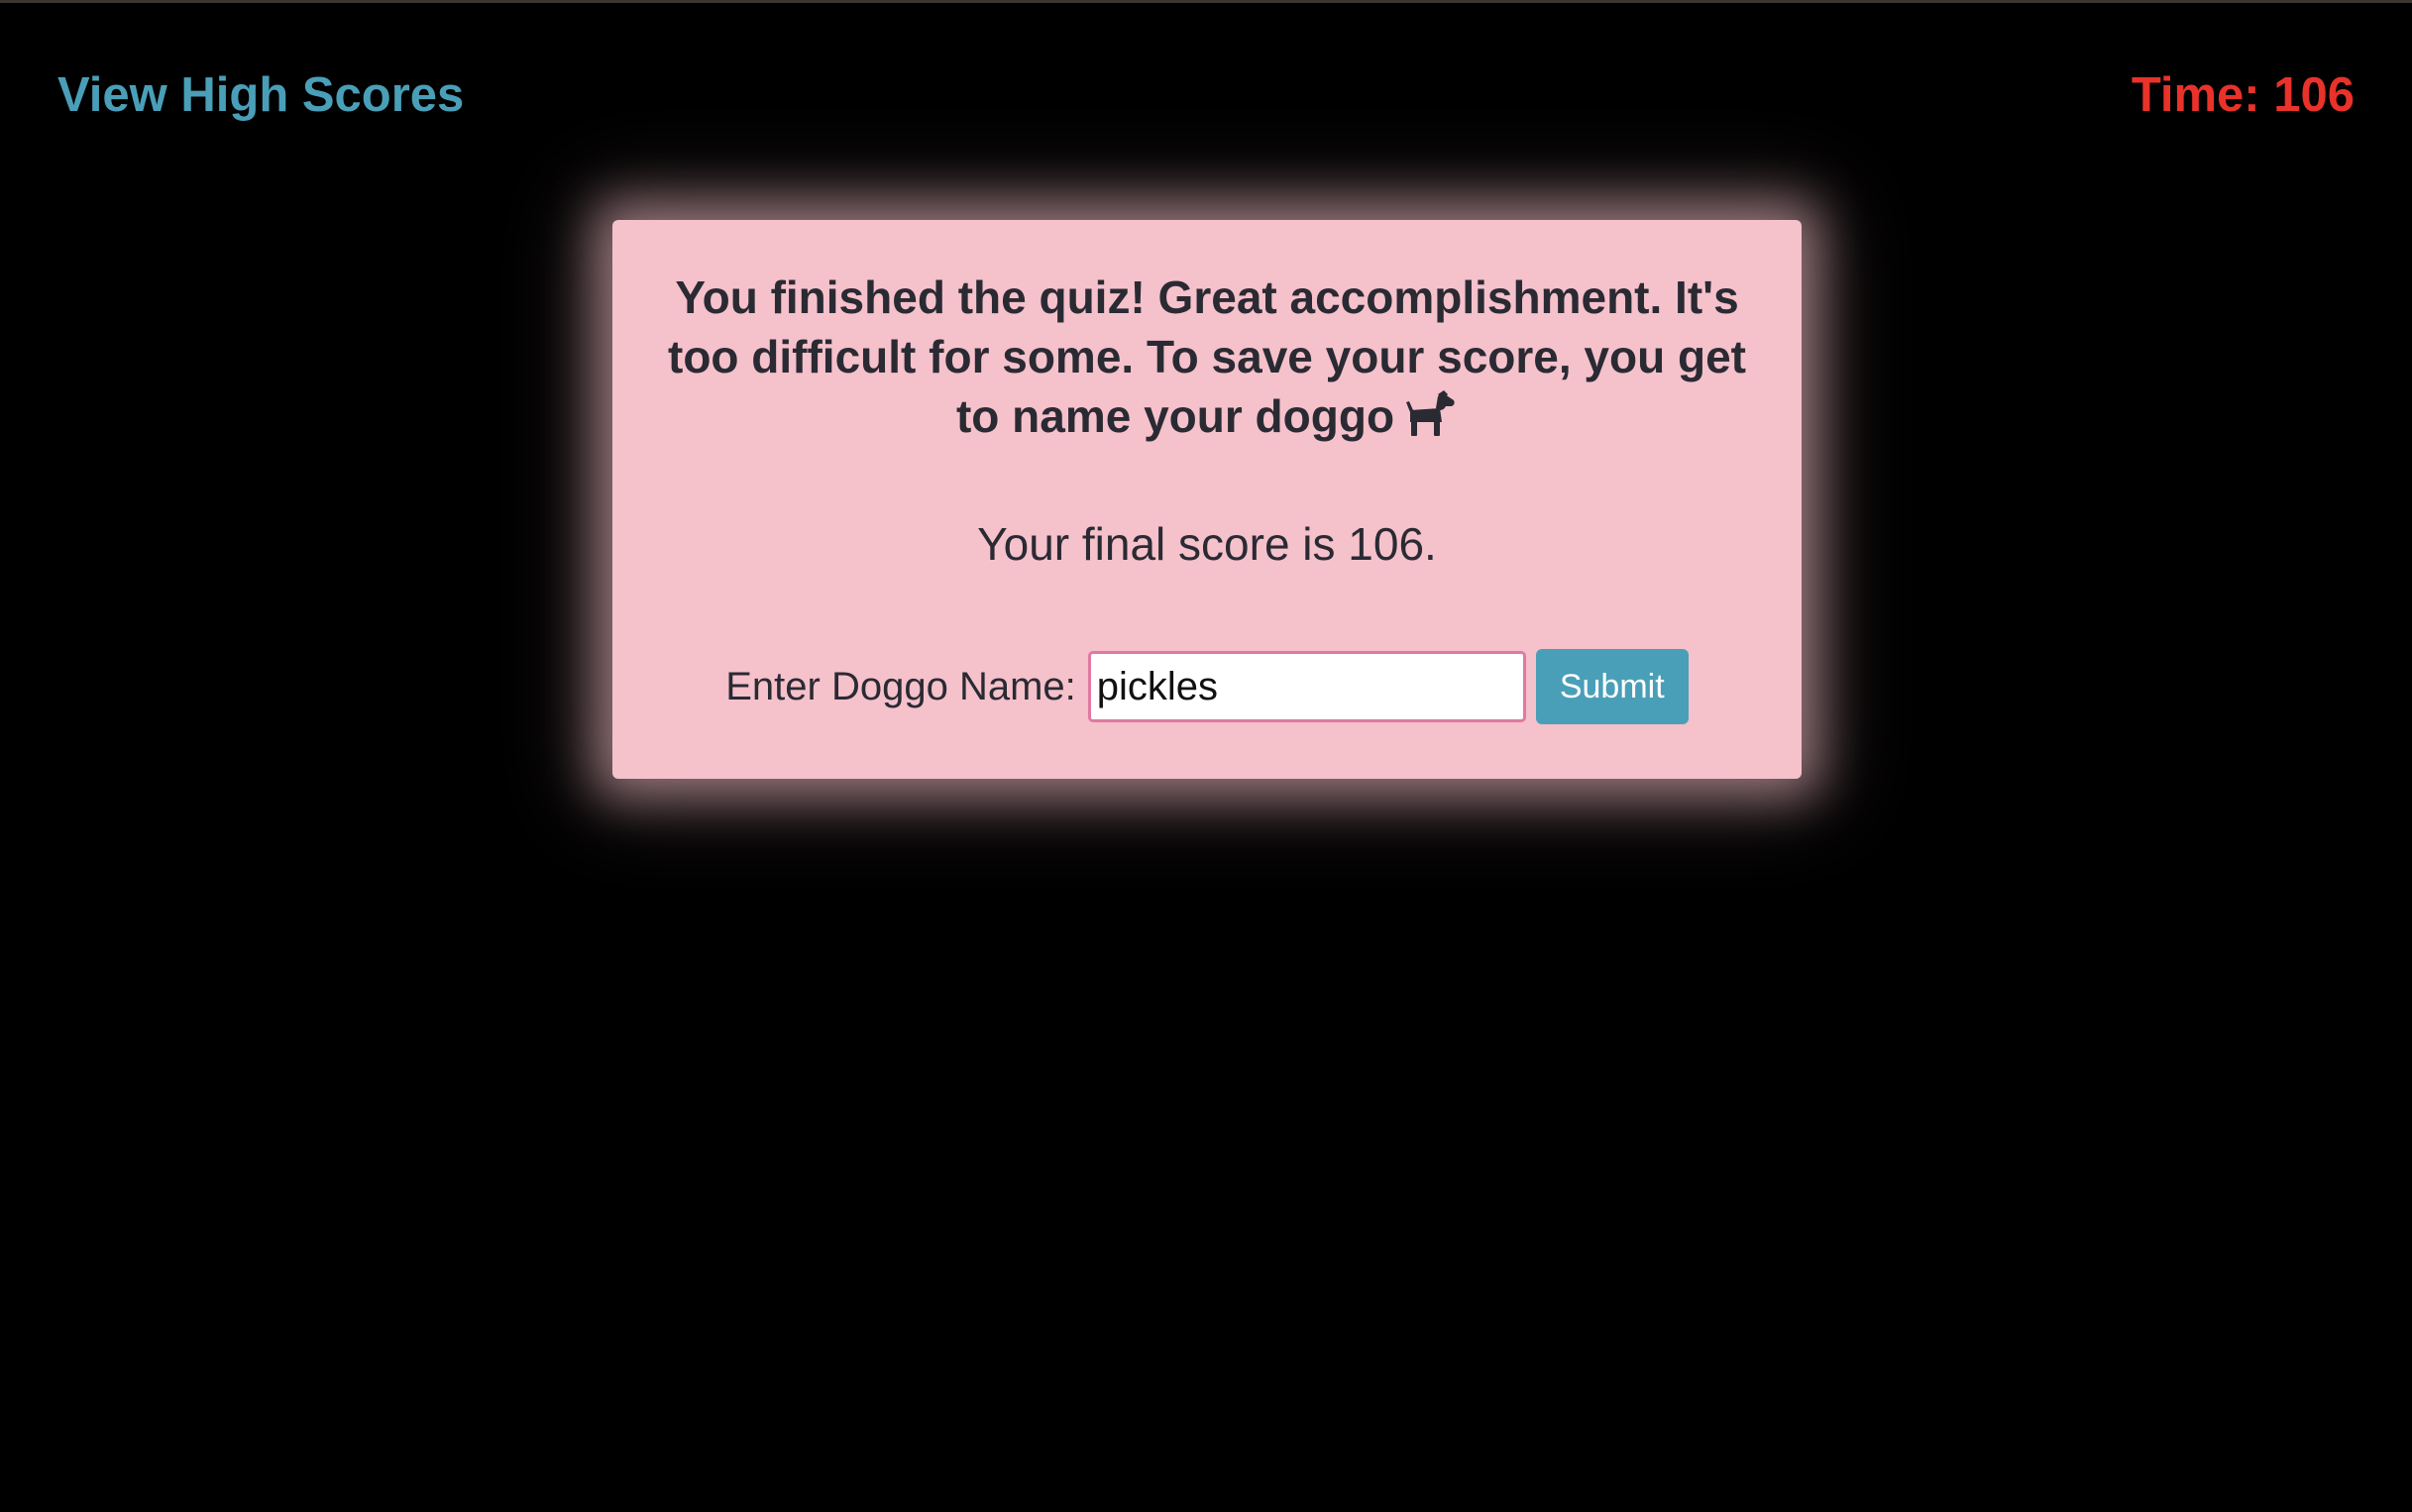 The image size is (2412, 1512). Describe the element at coordinates (1306, 687) in the screenshot. I see `doggo-name-input` at that location.